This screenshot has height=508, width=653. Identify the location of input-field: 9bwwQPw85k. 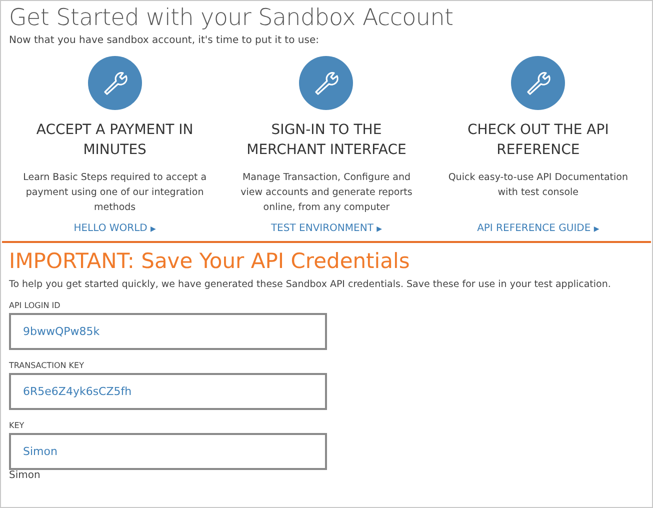
(168, 331).